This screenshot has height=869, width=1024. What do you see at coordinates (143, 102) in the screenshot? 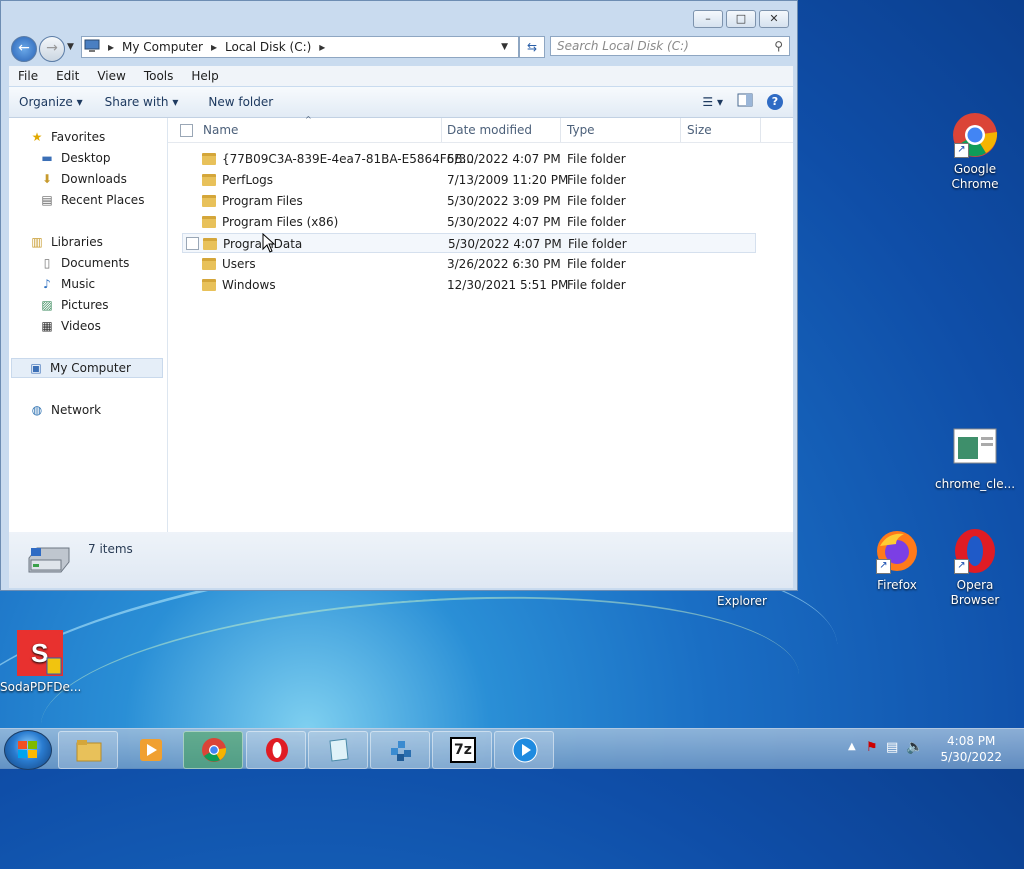
I see `share-with-button: Share with ▾` at bounding box center [143, 102].